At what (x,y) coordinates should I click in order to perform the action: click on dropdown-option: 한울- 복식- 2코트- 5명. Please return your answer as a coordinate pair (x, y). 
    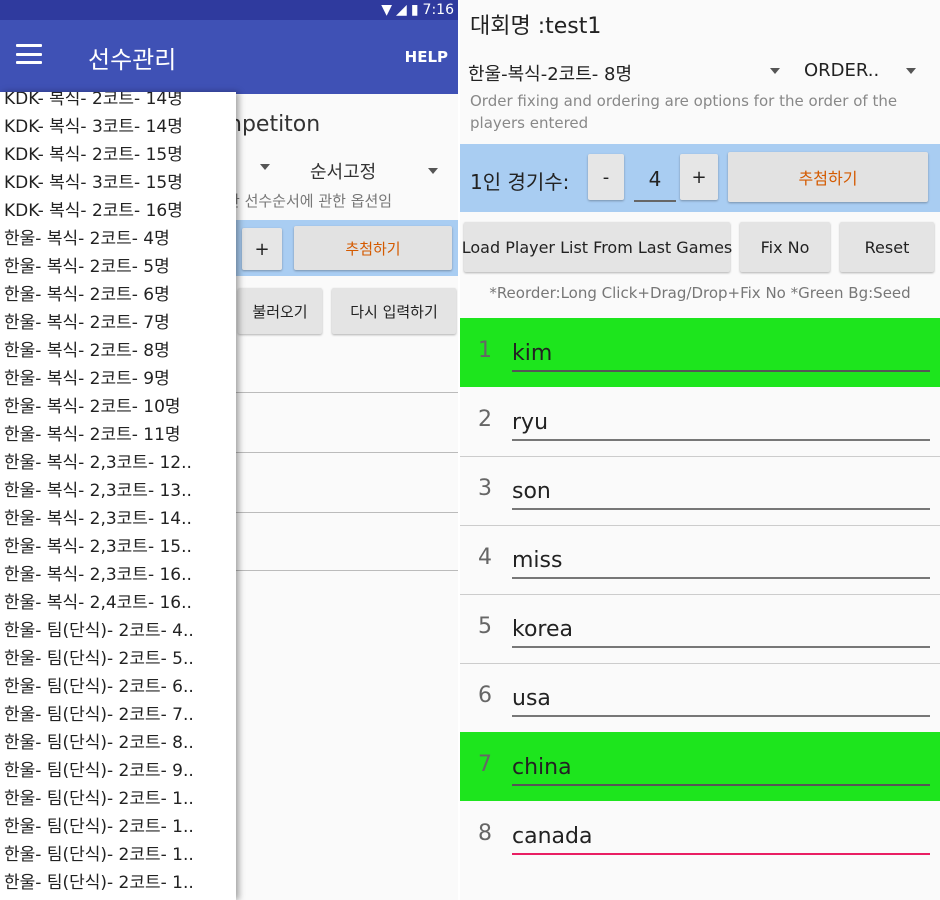
    Looking at the image, I should click on (87, 264).